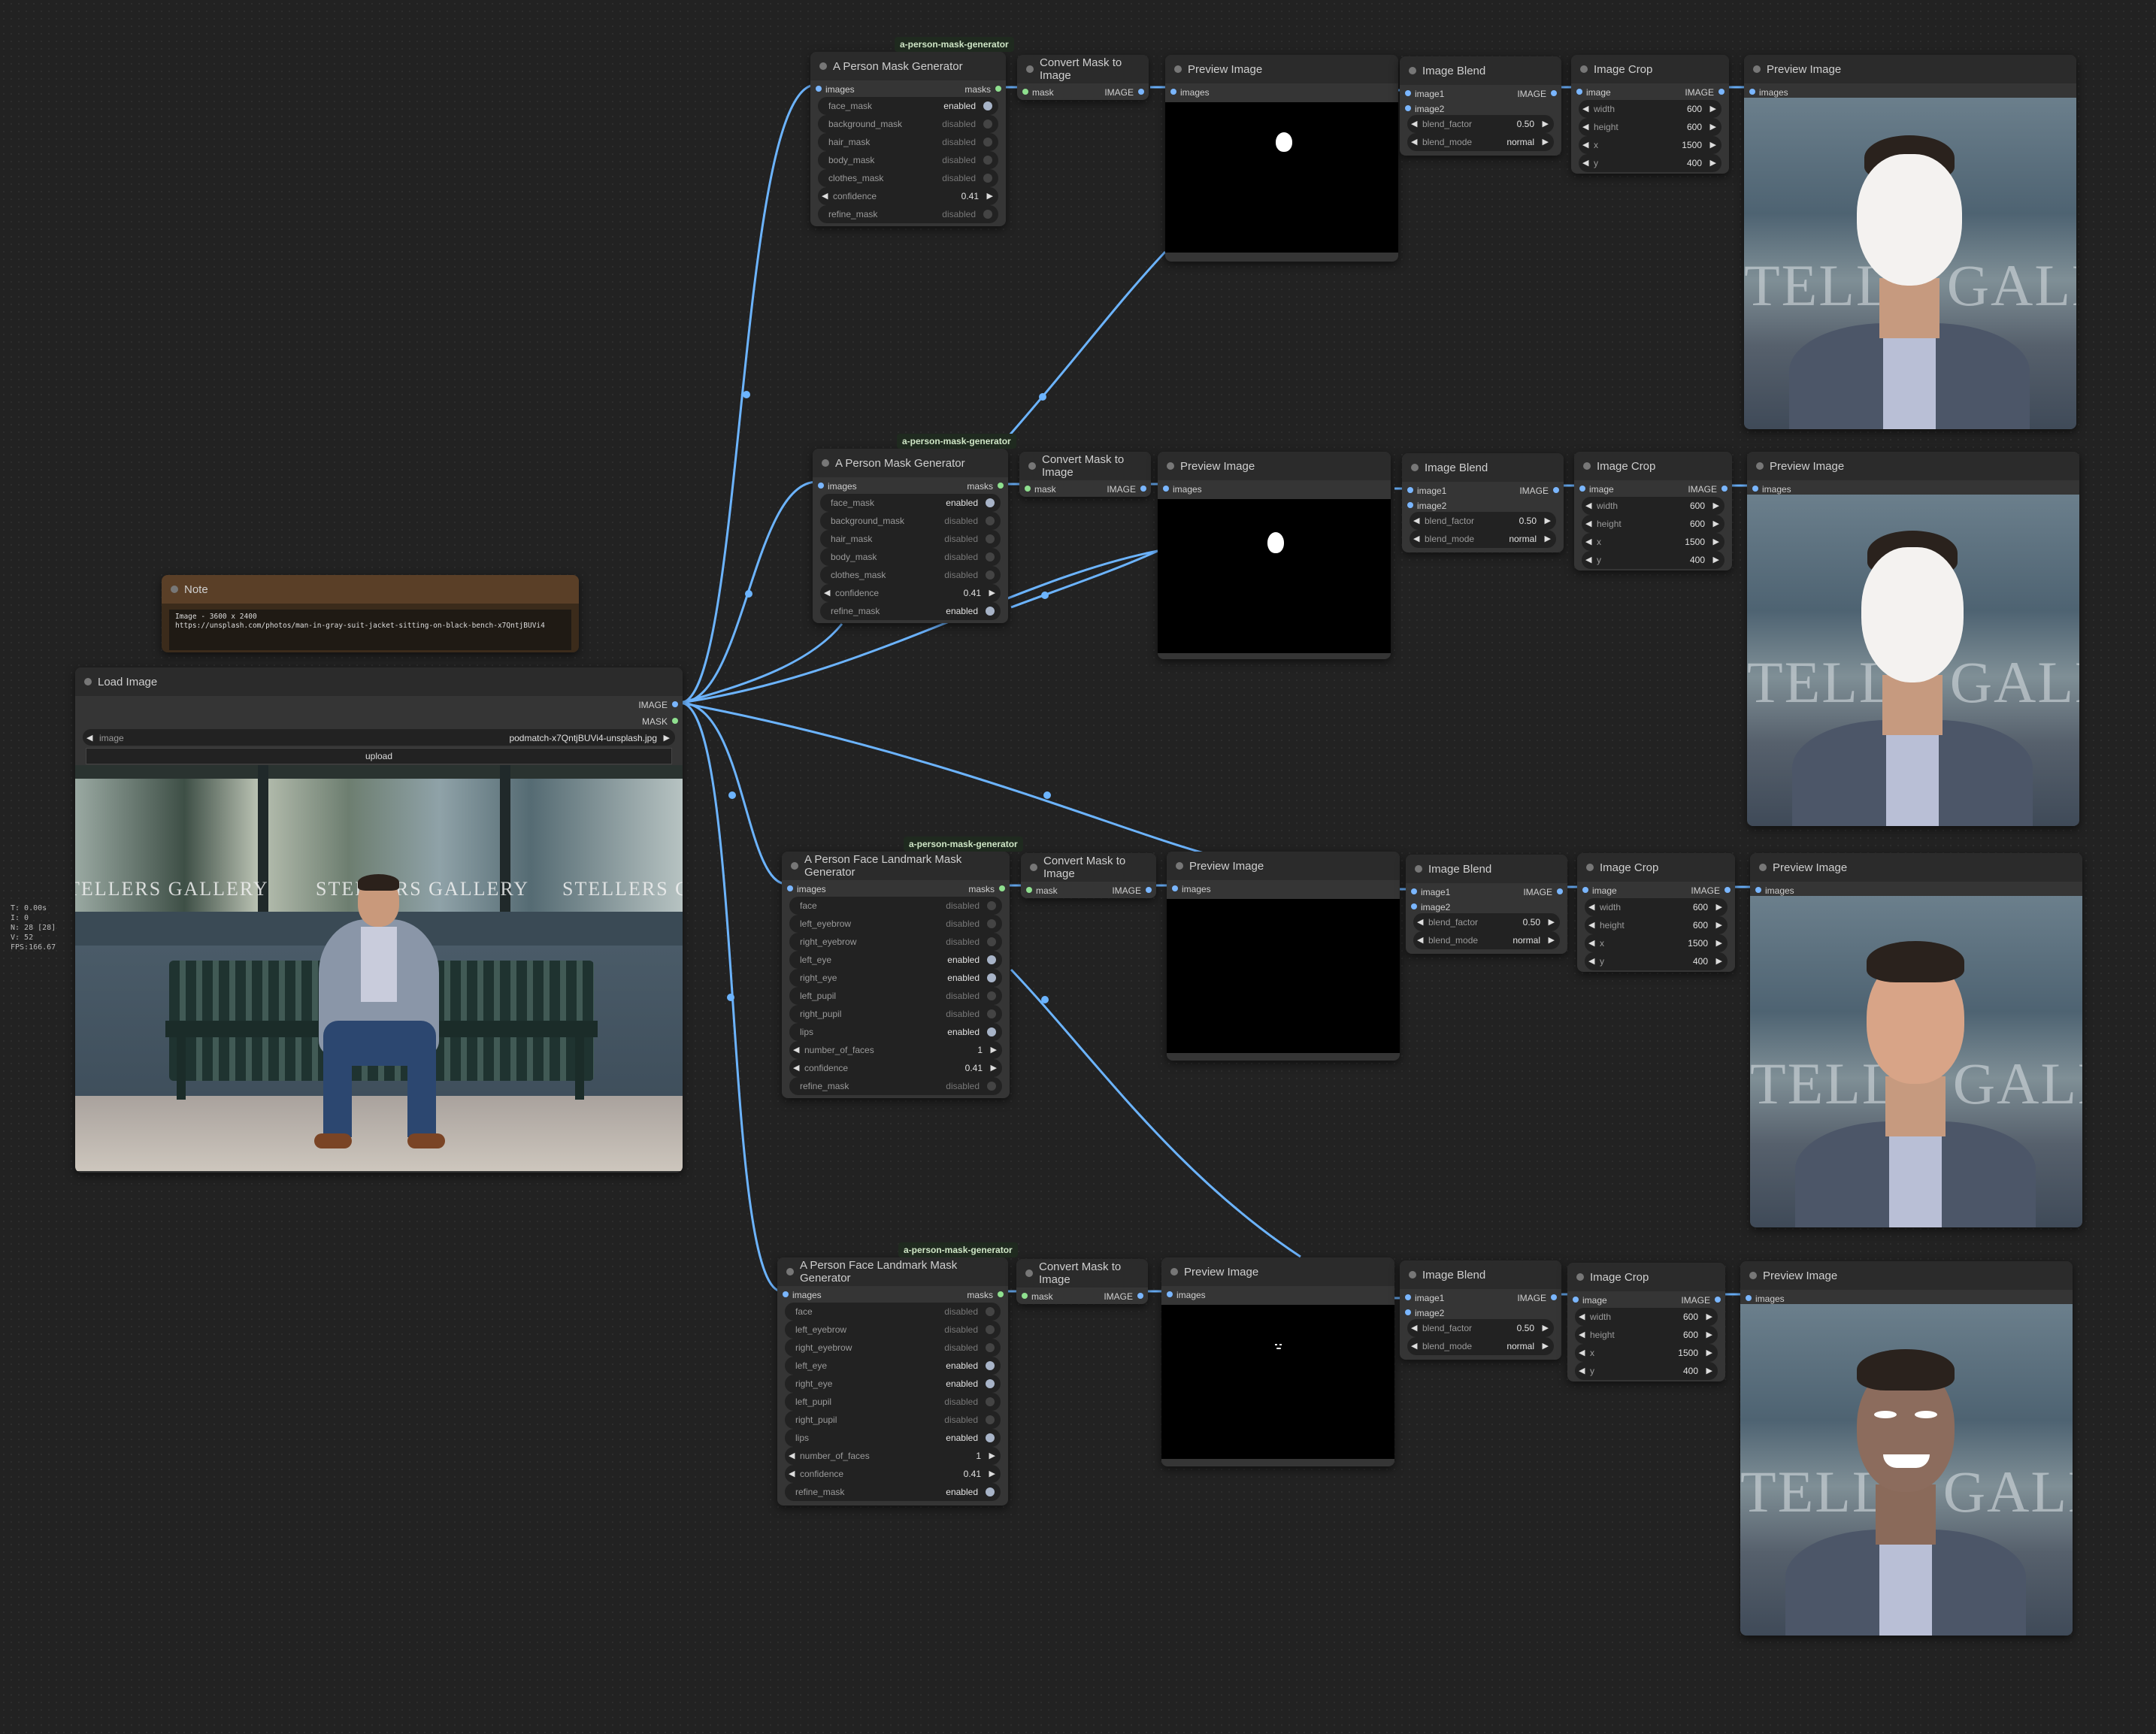  Describe the element at coordinates (895, 978) in the screenshot. I see `toggle-right-eye: right_eye enabled` at that location.